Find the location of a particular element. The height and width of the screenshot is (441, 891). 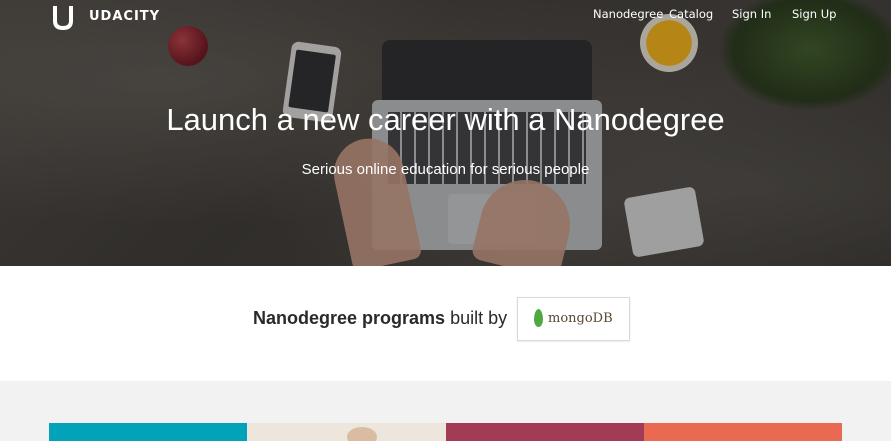

nav-link-catalog: Catalog is located at coordinates (691, 14).